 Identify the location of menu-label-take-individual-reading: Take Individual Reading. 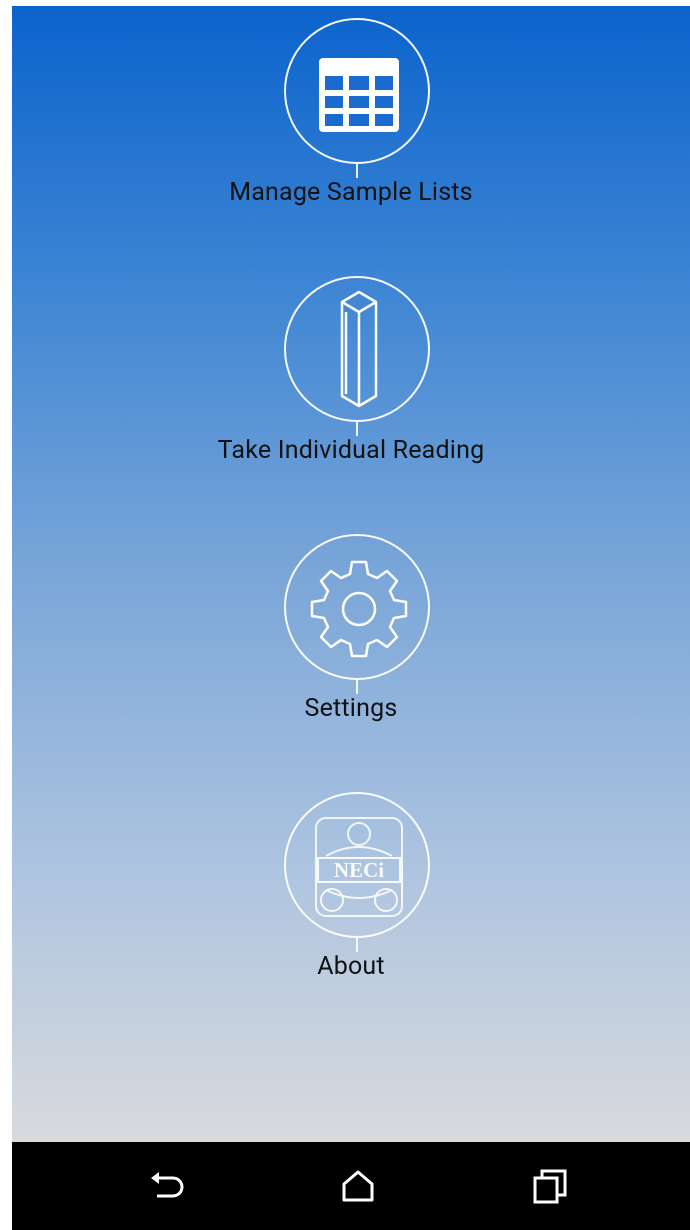
(351, 450).